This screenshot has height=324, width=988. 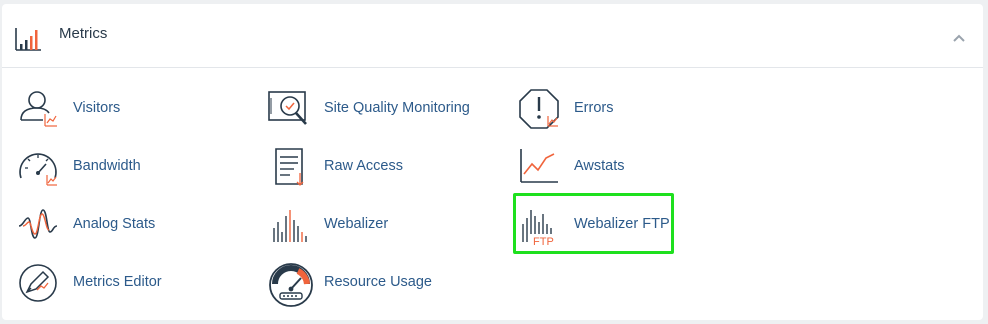 I want to click on bandwidth-link: Bandwidth, so click(x=117, y=171).